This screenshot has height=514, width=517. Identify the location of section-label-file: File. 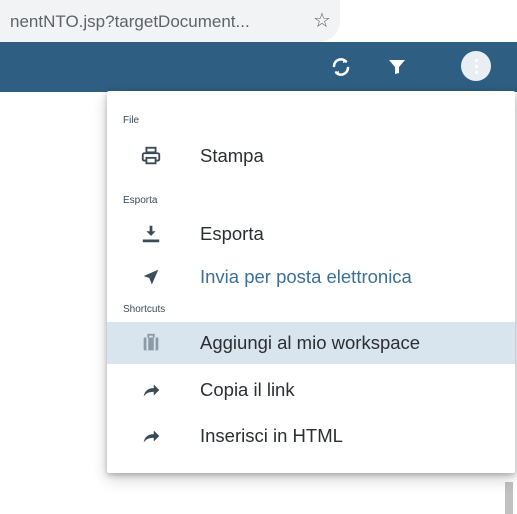
(131, 120).